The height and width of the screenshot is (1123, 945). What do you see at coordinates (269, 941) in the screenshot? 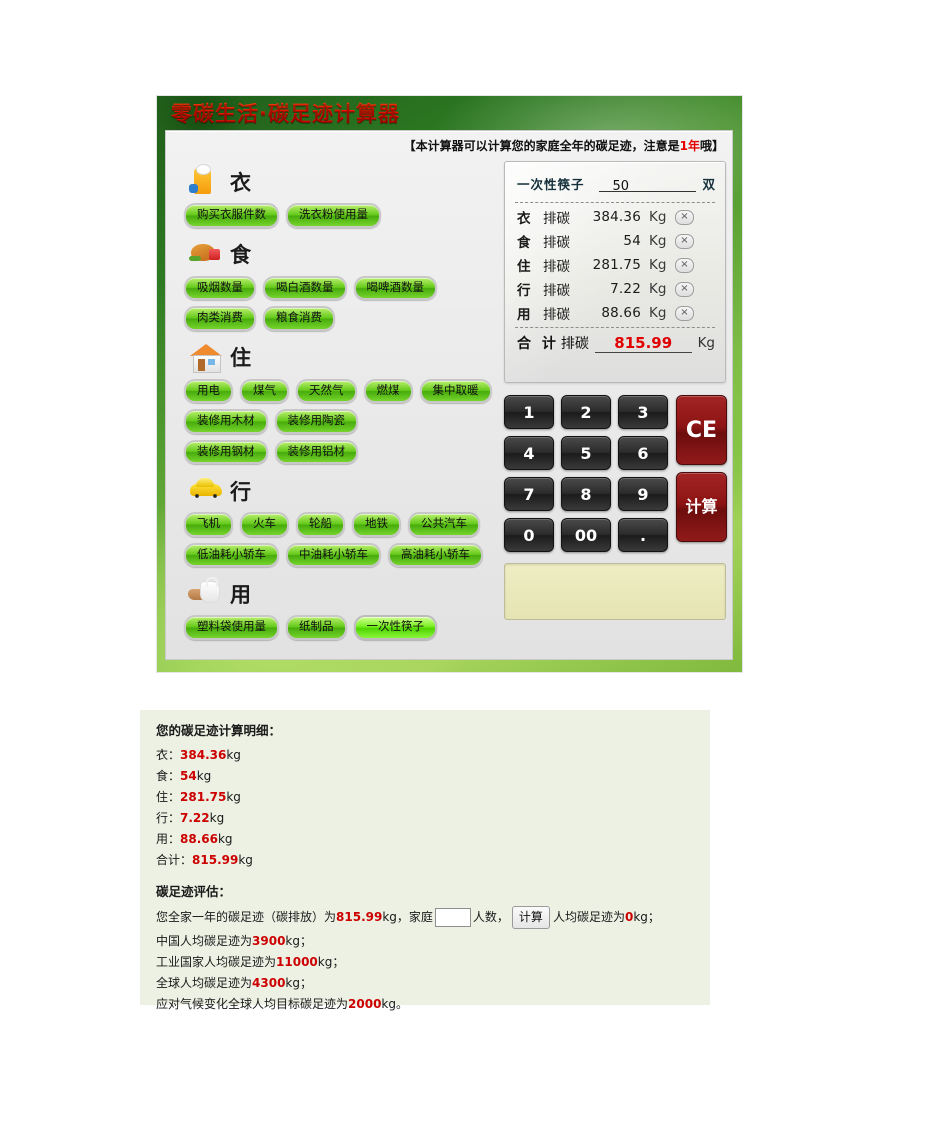
I see `comparison-value: 3900` at bounding box center [269, 941].